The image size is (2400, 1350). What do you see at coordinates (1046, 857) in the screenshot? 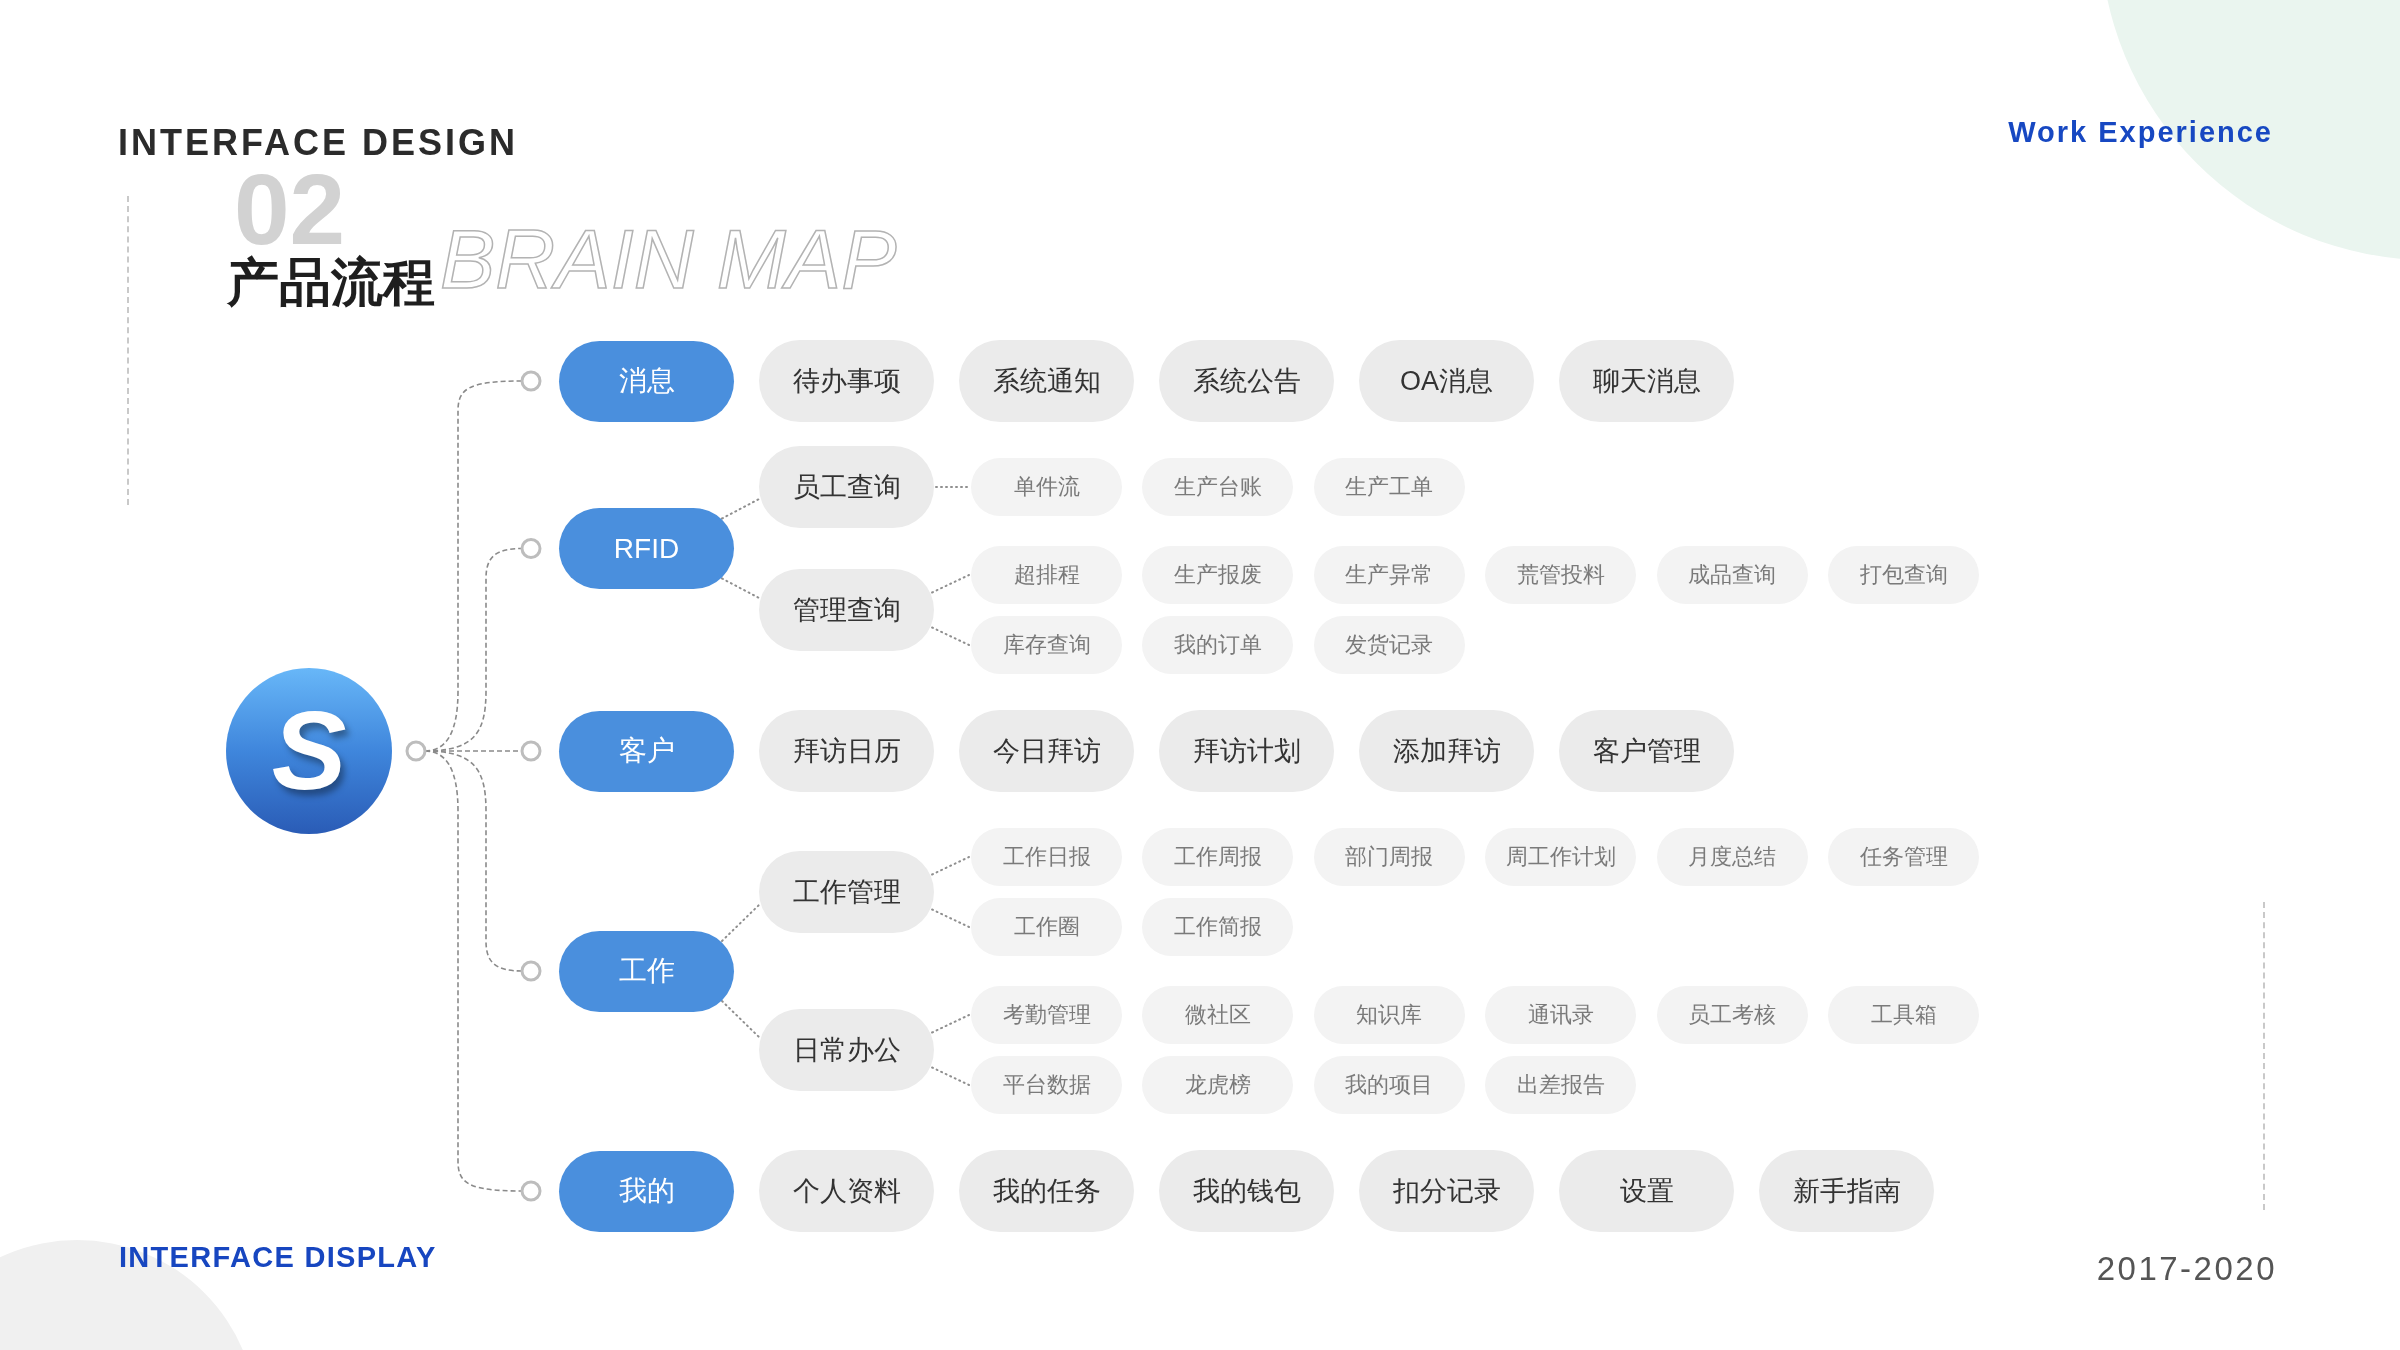
I see `subtopic-node: 工作日报` at bounding box center [1046, 857].